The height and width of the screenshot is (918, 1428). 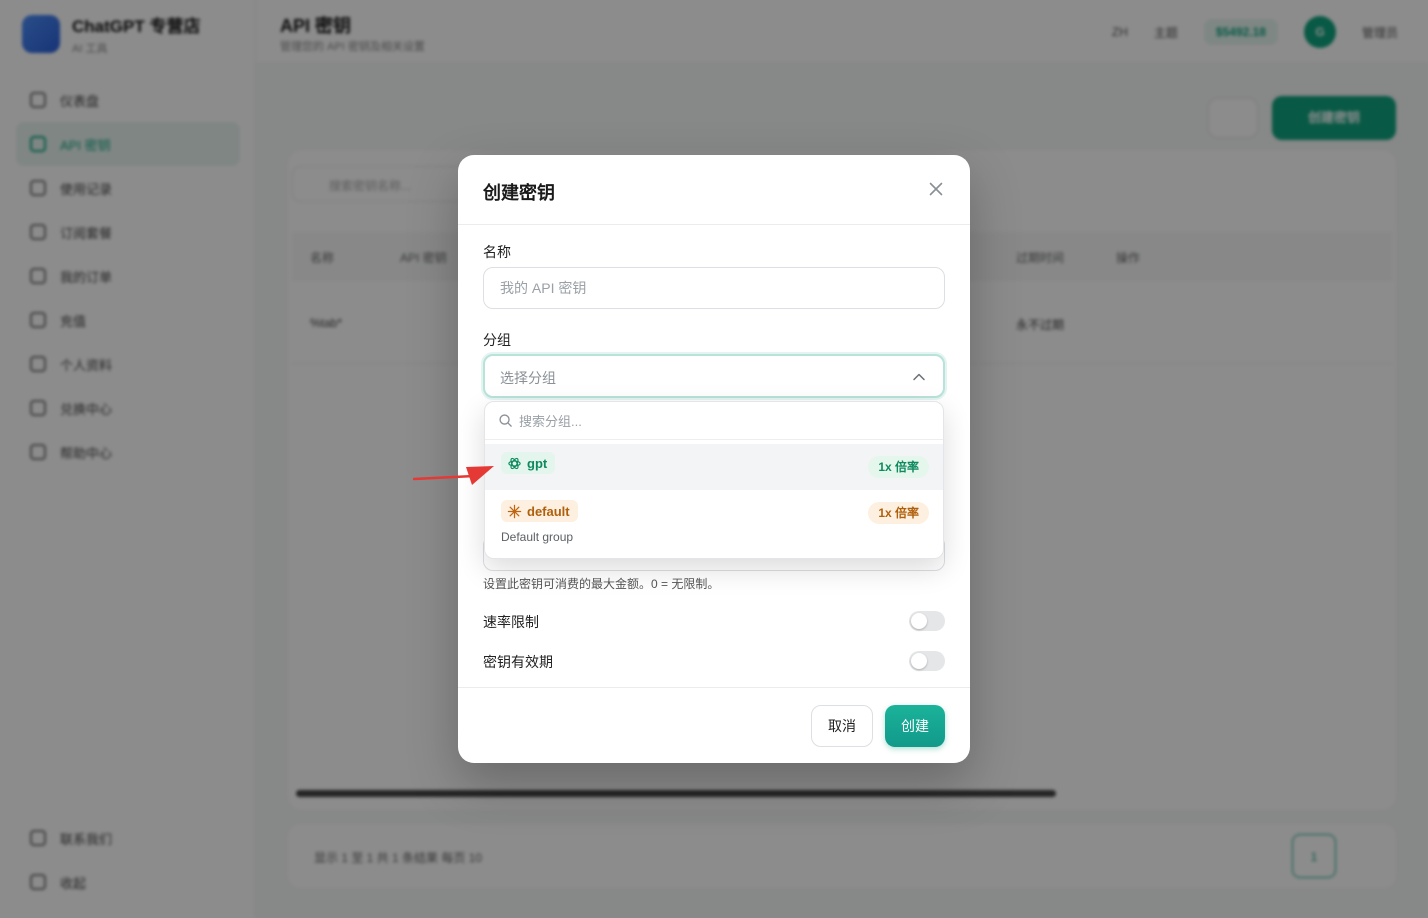 I want to click on group-search, so click(x=714, y=421).